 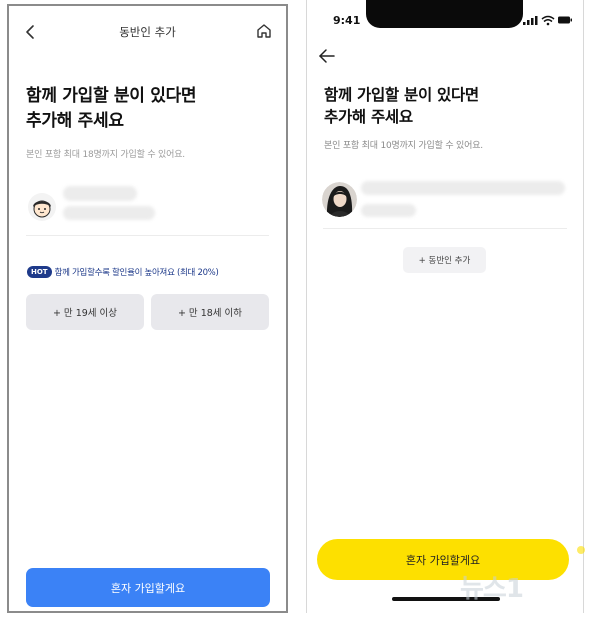 What do you see at coordinates (446, 599) in the screenshot?
I see `home-indicator` at bounding box center [446, 599].